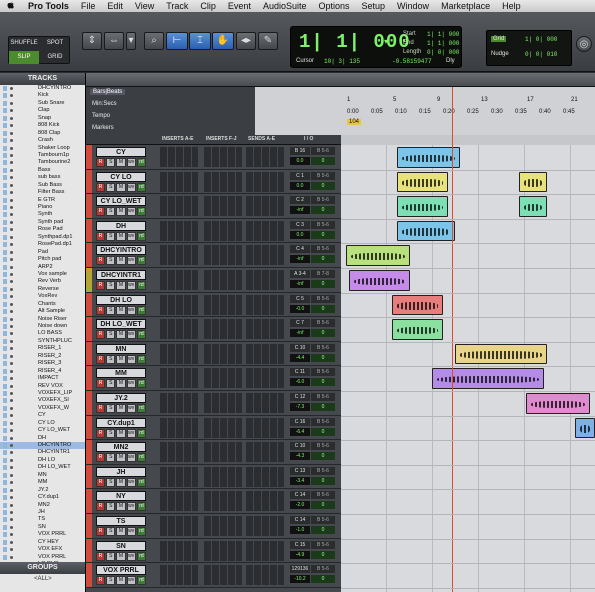 The height and width of the screenshot is (592, 595). I want to click on track-list-item: ARP2, so click(42, 267).